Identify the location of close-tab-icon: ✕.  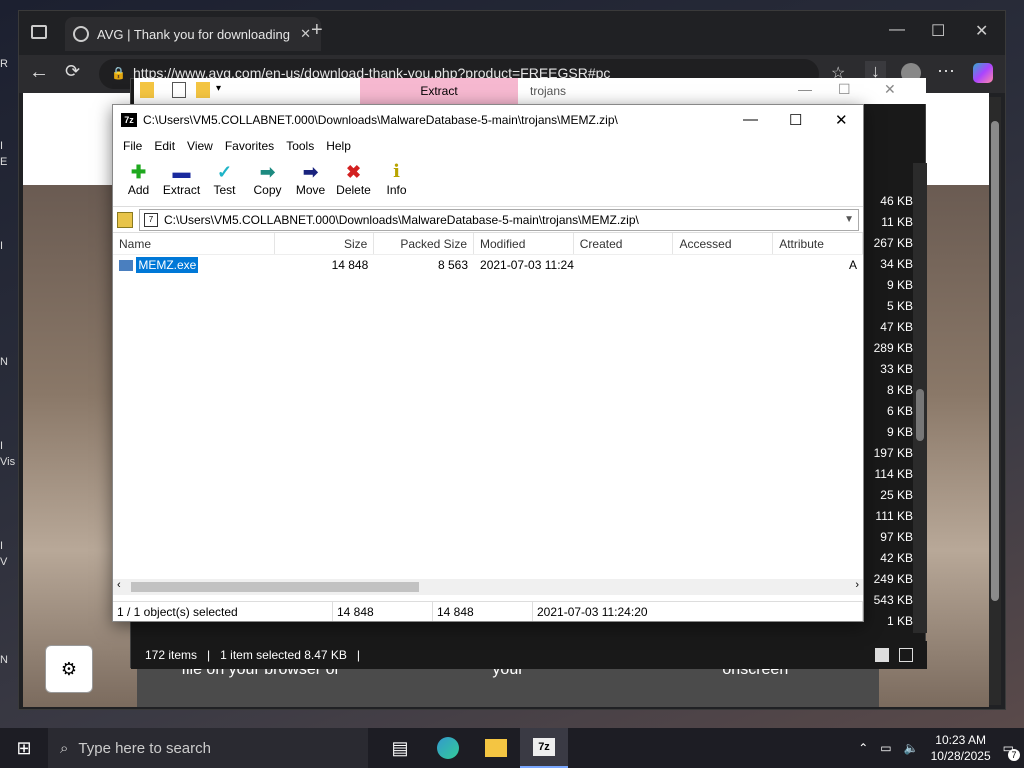
(305, 34).